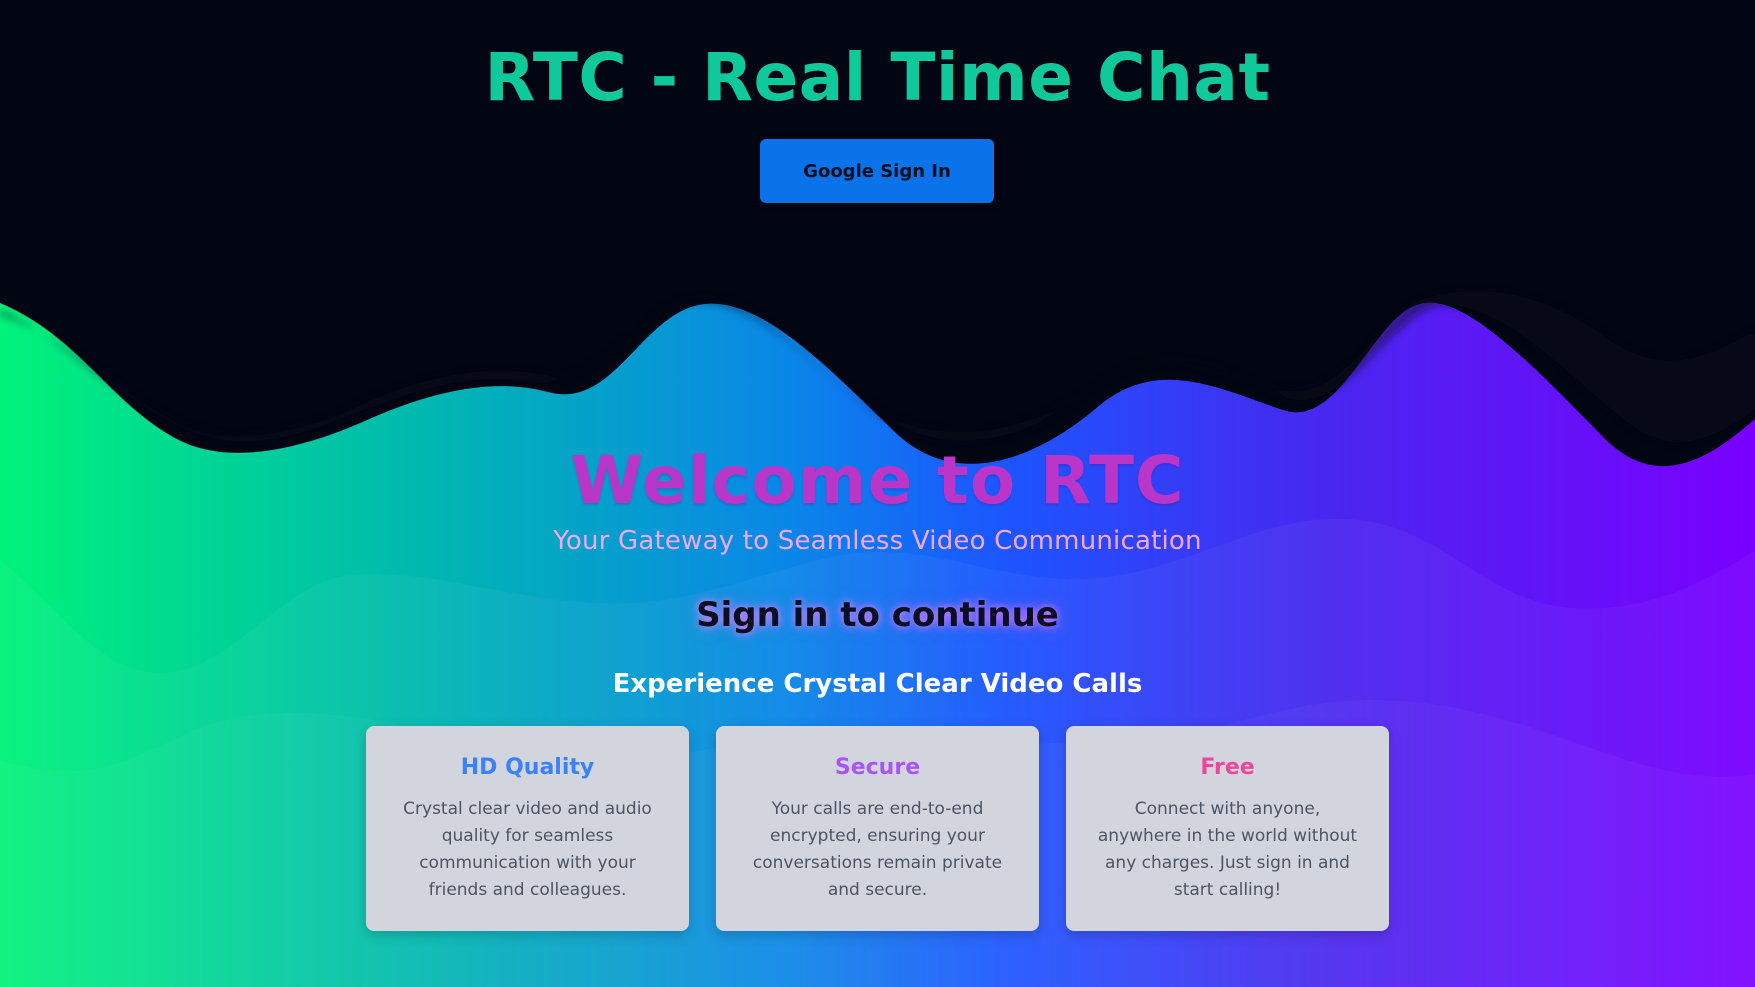  Describe the element at coordinates (877, 77) in the screenshot. I see `page-title: RTC - Real Time Chat` at that location.